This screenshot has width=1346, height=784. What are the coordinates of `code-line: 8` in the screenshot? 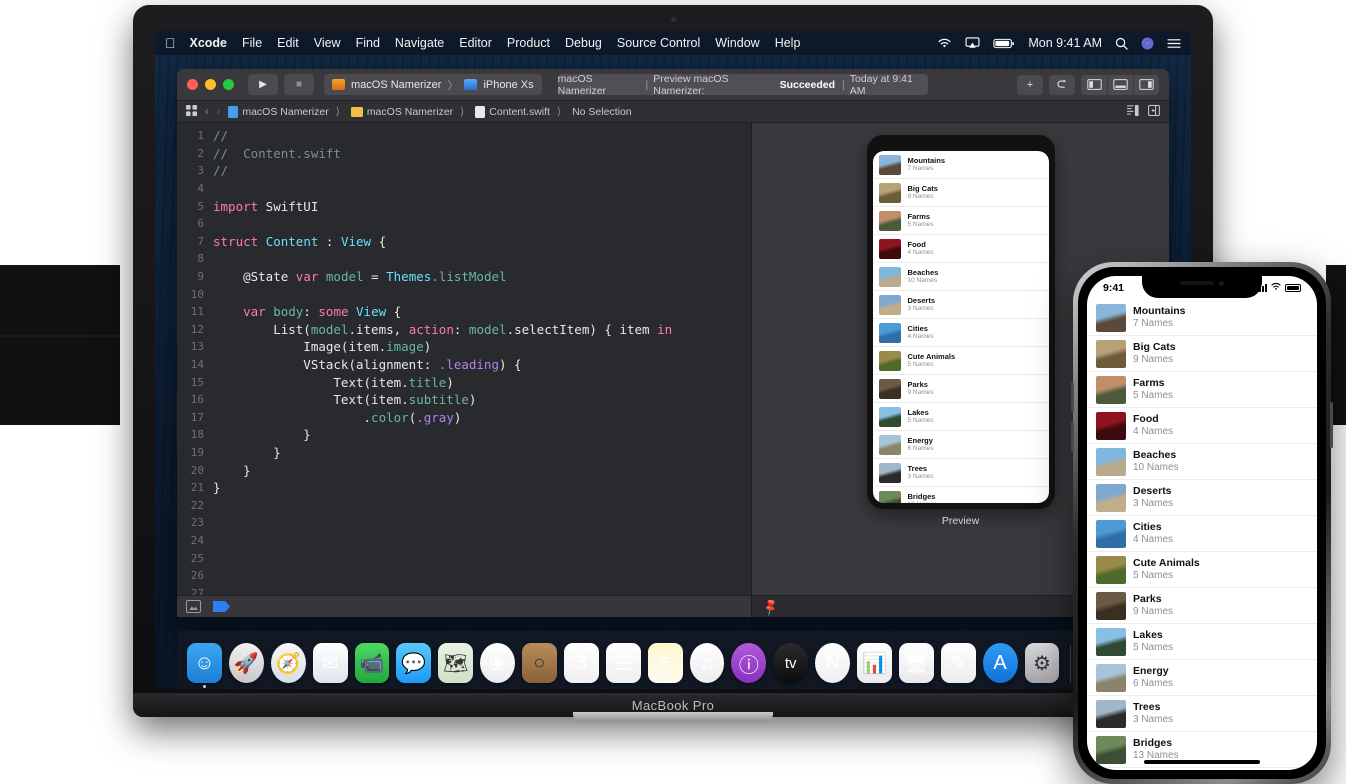 It's located at (464, 259).